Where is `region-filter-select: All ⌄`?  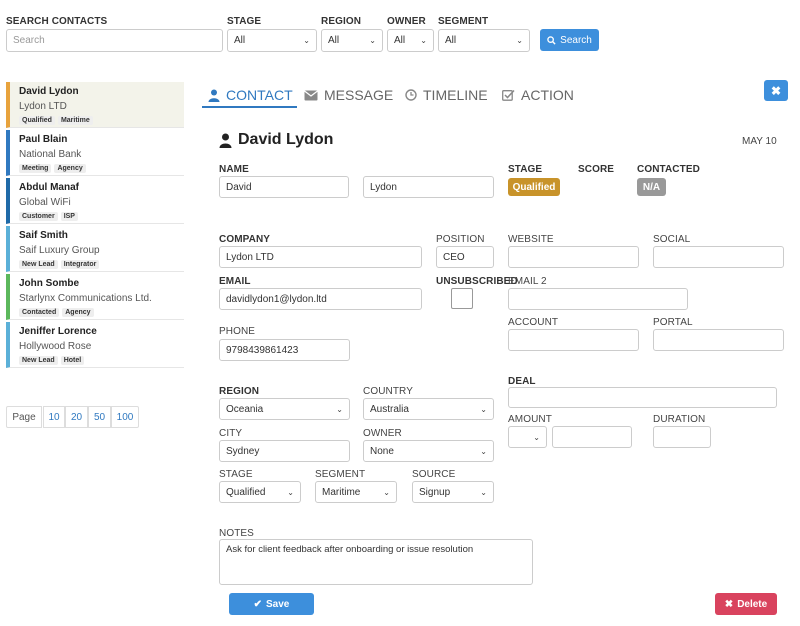
region-filter-select: All ⌄ is located at coordinates (352, 40).